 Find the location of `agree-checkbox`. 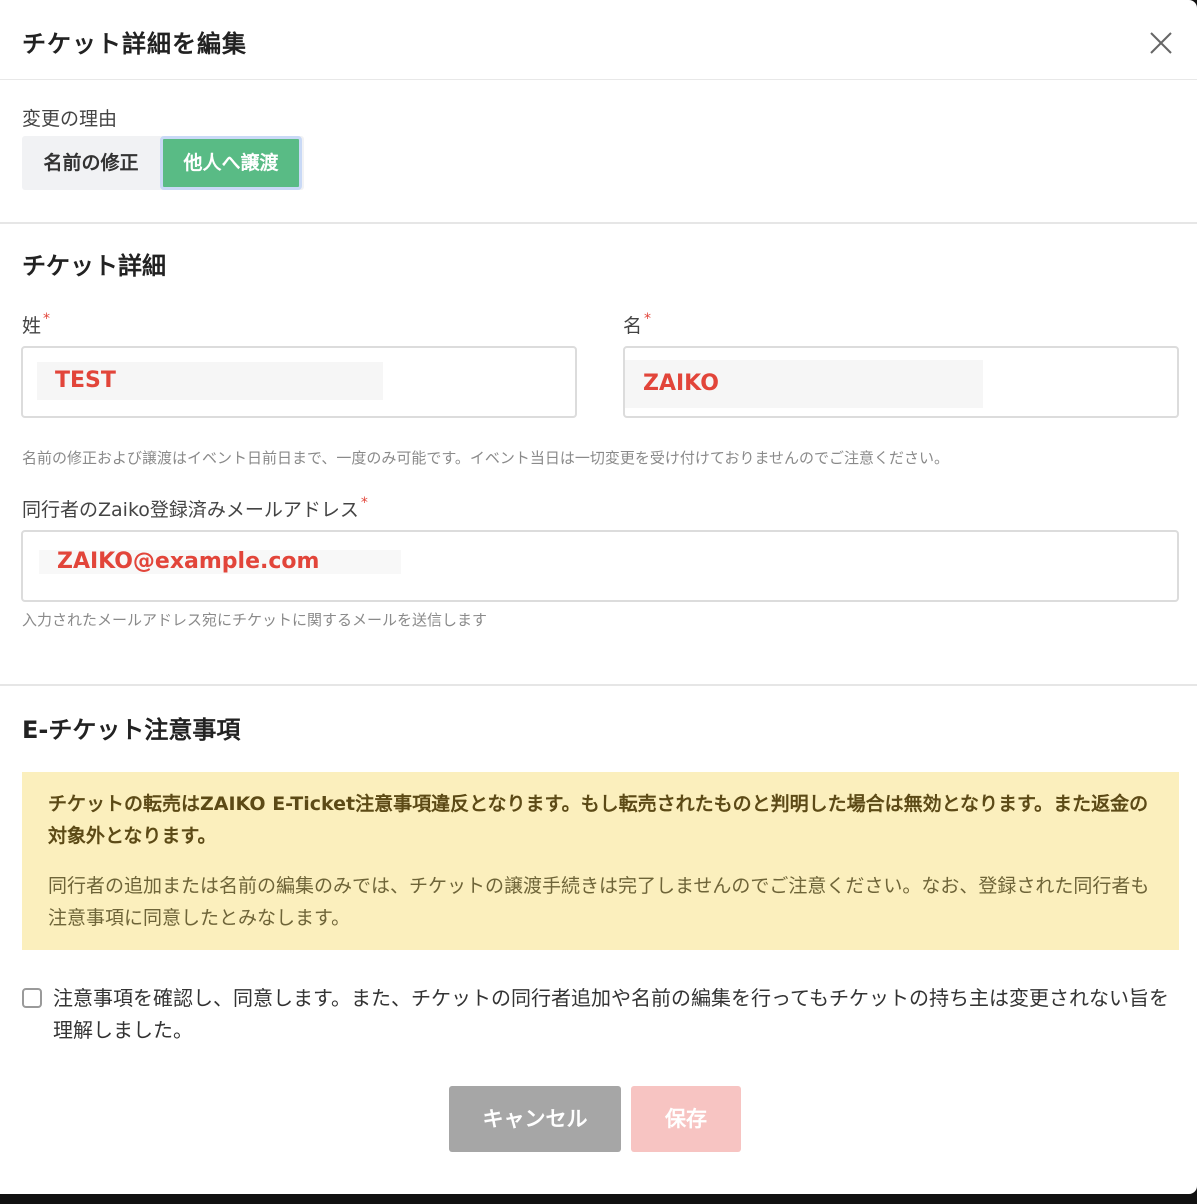

agree-checkbox is located at coordinates (32, 998).